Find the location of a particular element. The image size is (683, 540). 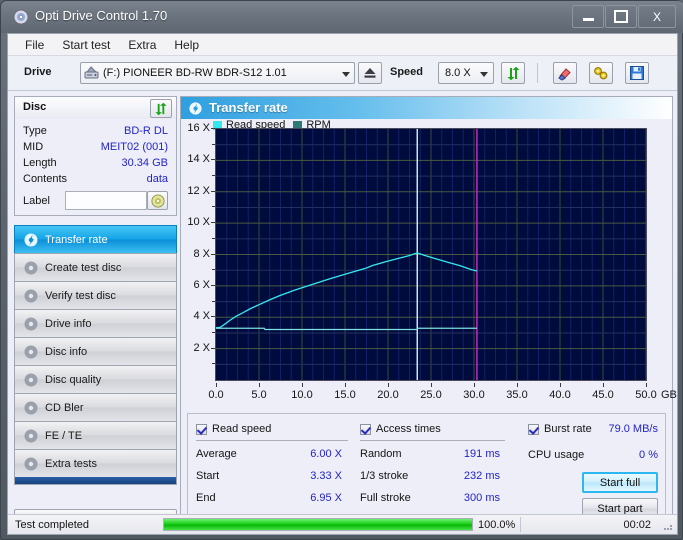

sidebar-item-cd-bler: CD Bler is located at coordinates (95, 407).